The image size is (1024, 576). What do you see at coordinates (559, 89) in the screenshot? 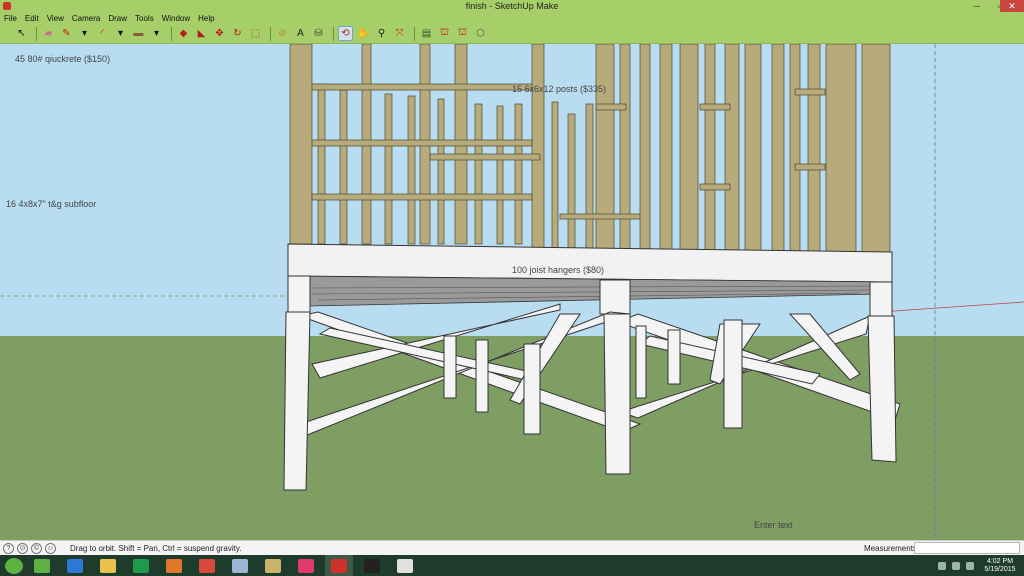
I see `annotation-posts: 15 6x6x12 posts ($335)` at bounding box center [559, 89].